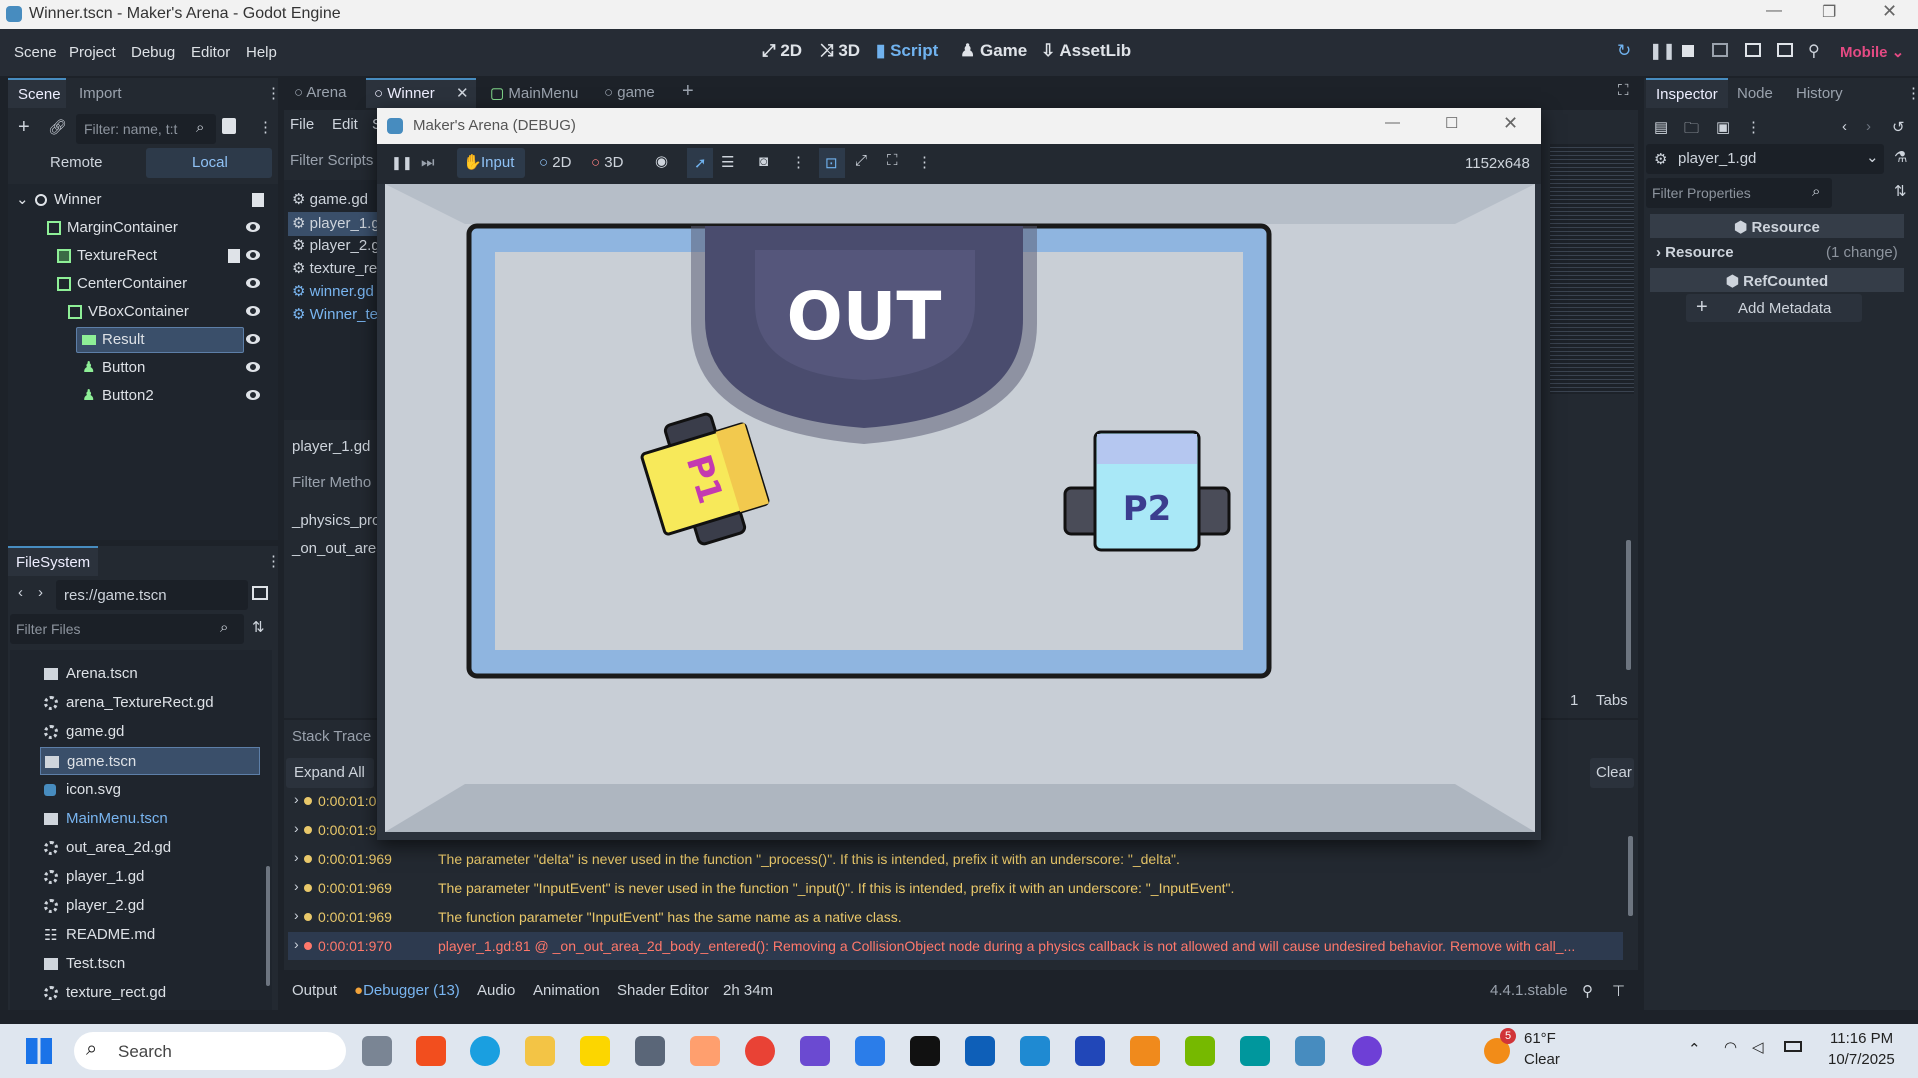 The height and width of the screenshot is (1078, 1918). What do you see at coordinates (566, 990) in the screenshot?
I see `tab-animation: Animation` at bounding box center [566, 990].